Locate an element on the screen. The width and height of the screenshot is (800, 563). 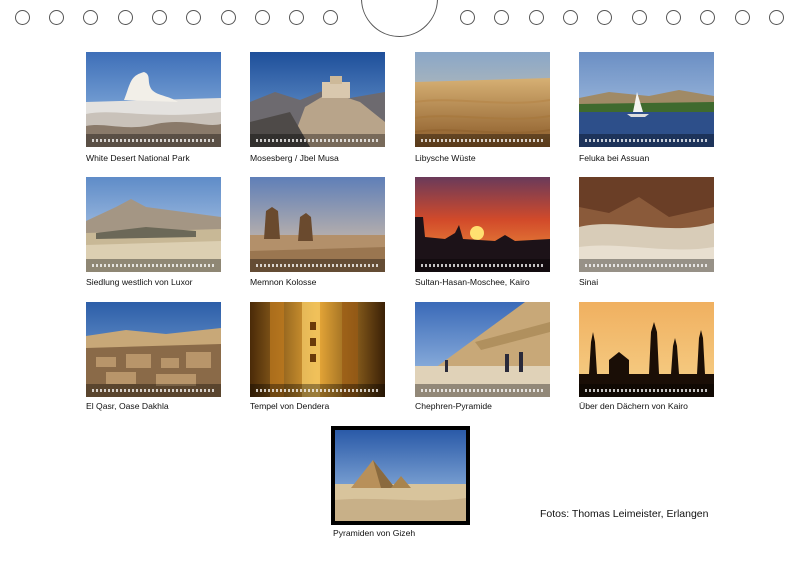
photo-white-desert is located at coordinates (153, 99).